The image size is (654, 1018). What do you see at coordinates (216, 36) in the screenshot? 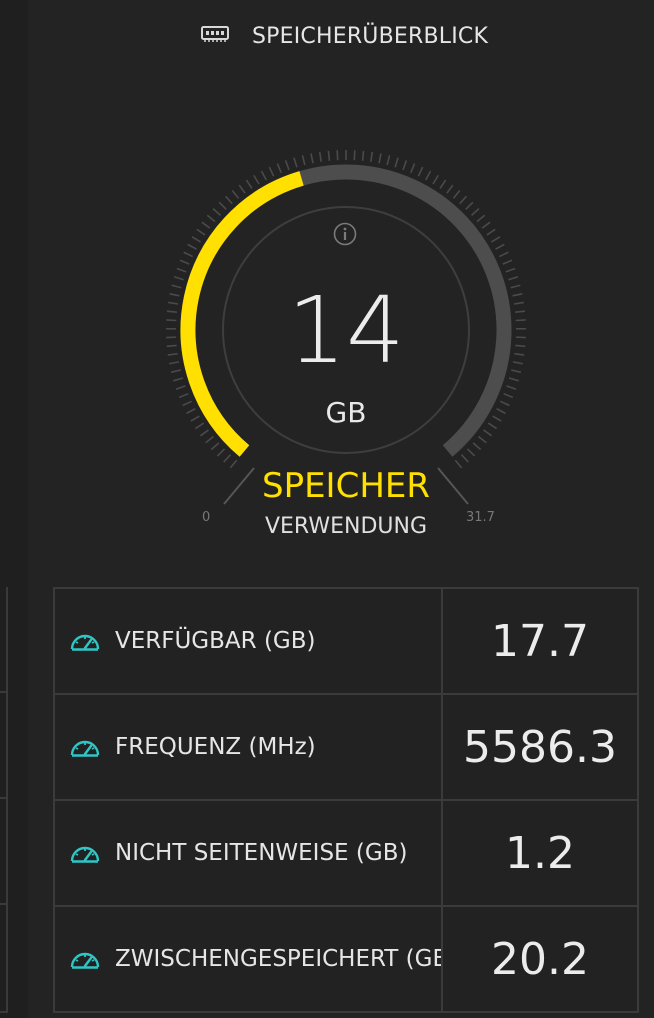
I see `memory-module-icon` at bounding box center [216, 36].